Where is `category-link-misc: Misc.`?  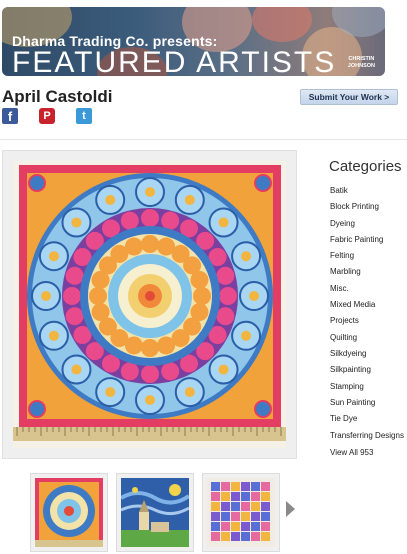 category-link-misc: Misc. is located at coordinates (368, 289).